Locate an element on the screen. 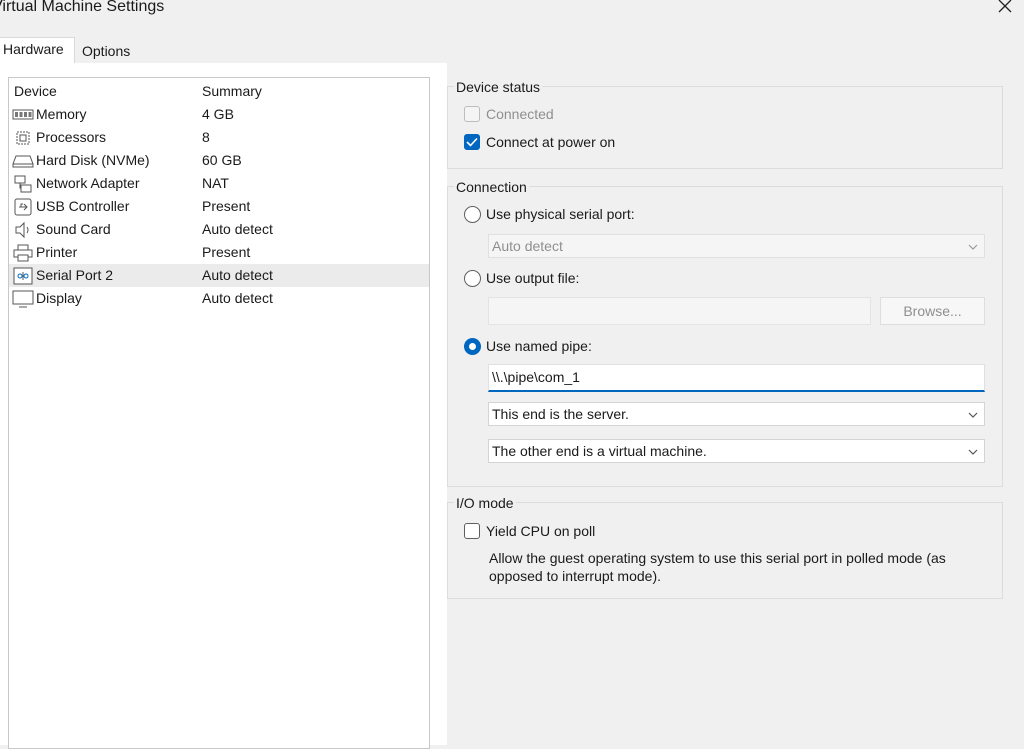 The height and width of the screenshot is (749, 1024). connect-at-power-on-checkbox is located at coordinates (472, 142).